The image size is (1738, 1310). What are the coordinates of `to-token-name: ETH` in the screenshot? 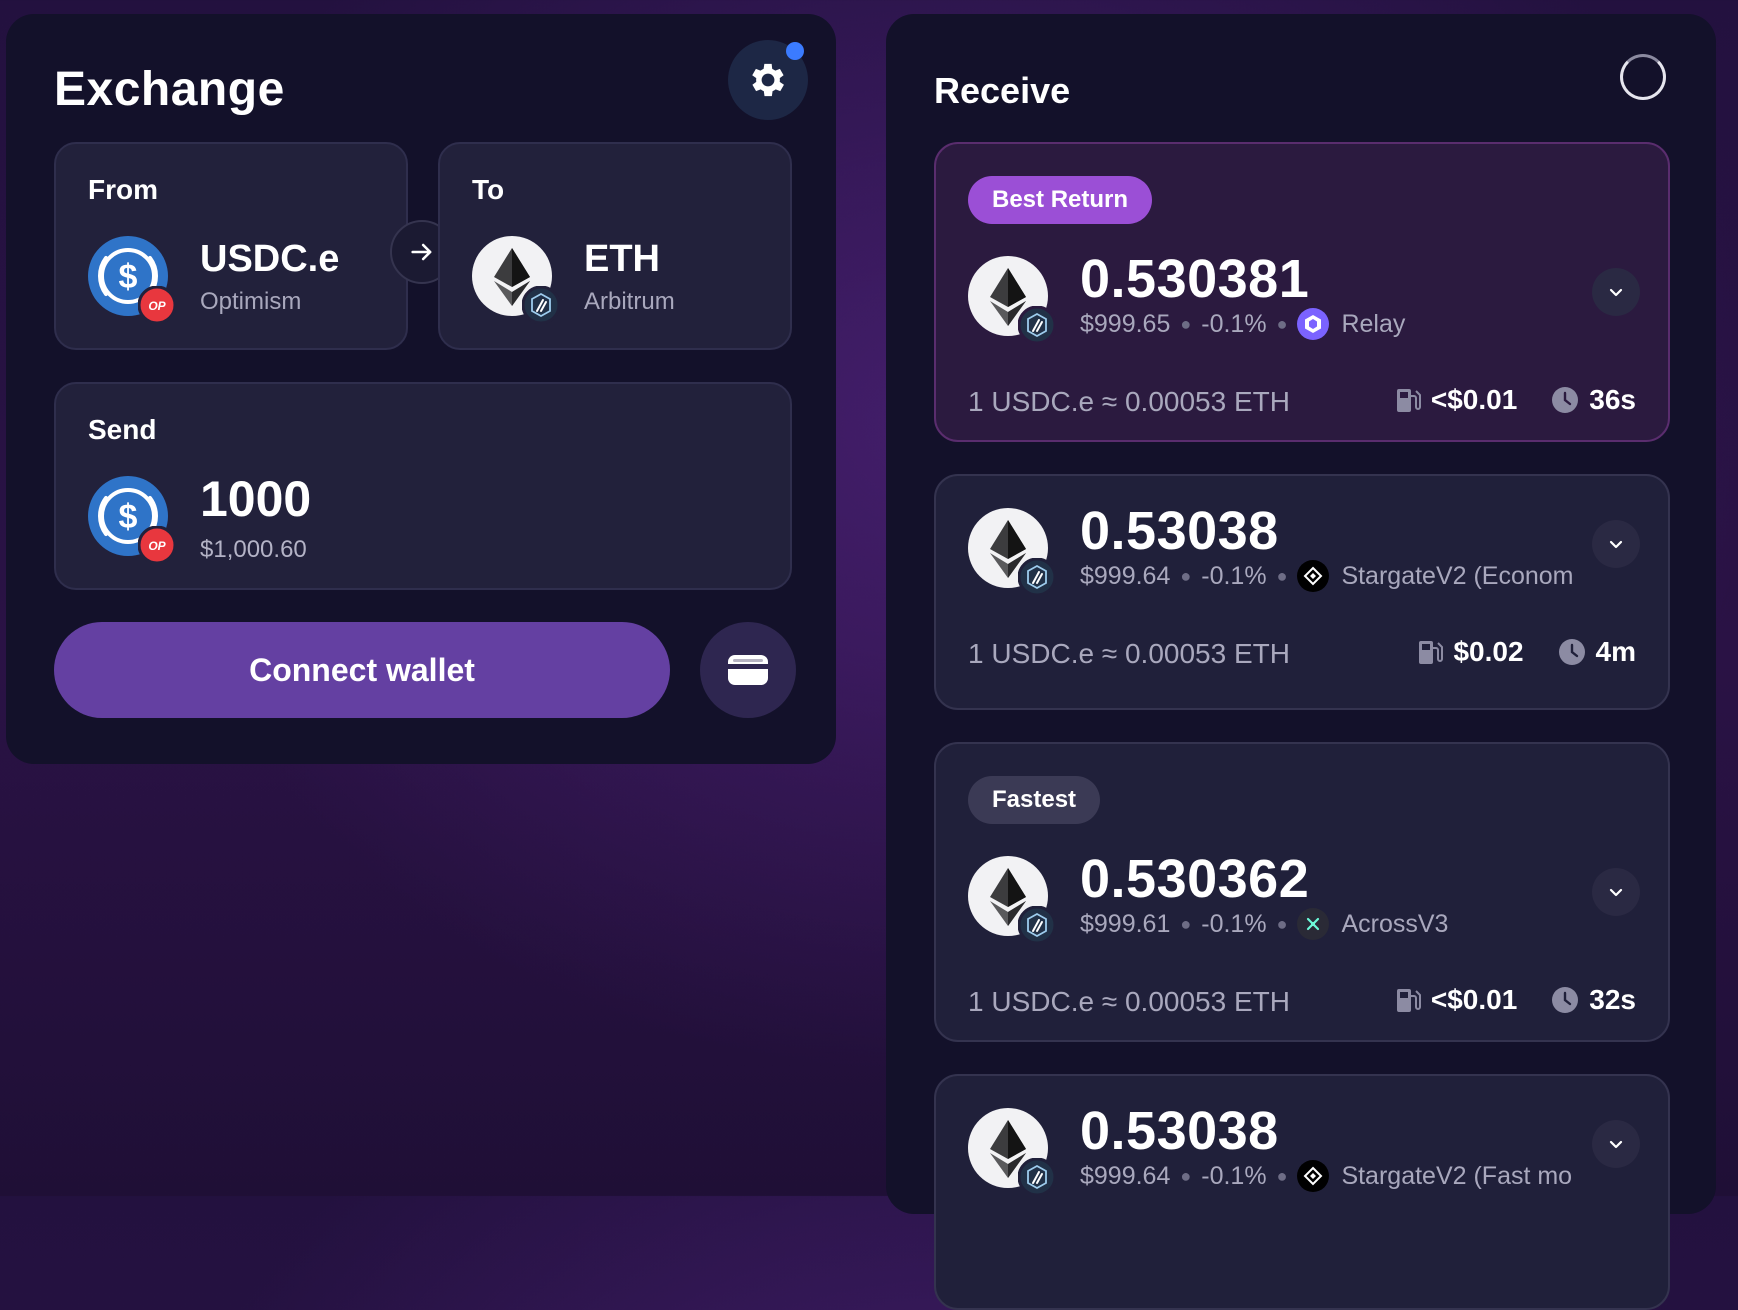 It's located at (622, 259).